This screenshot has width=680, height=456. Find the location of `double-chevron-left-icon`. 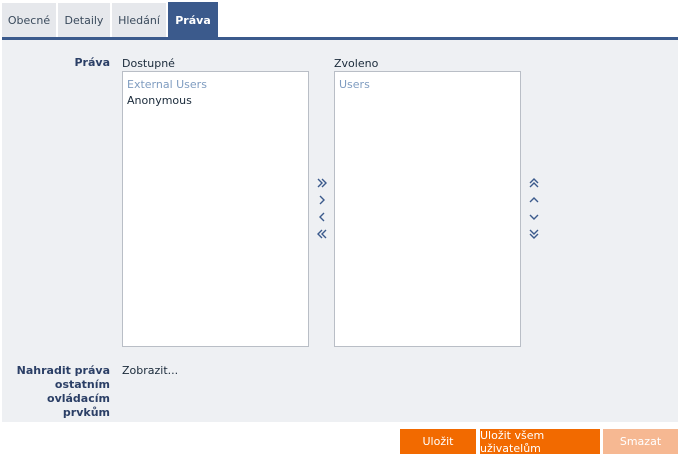

double-chevron-left-icon is located at coordinates (322, 234).